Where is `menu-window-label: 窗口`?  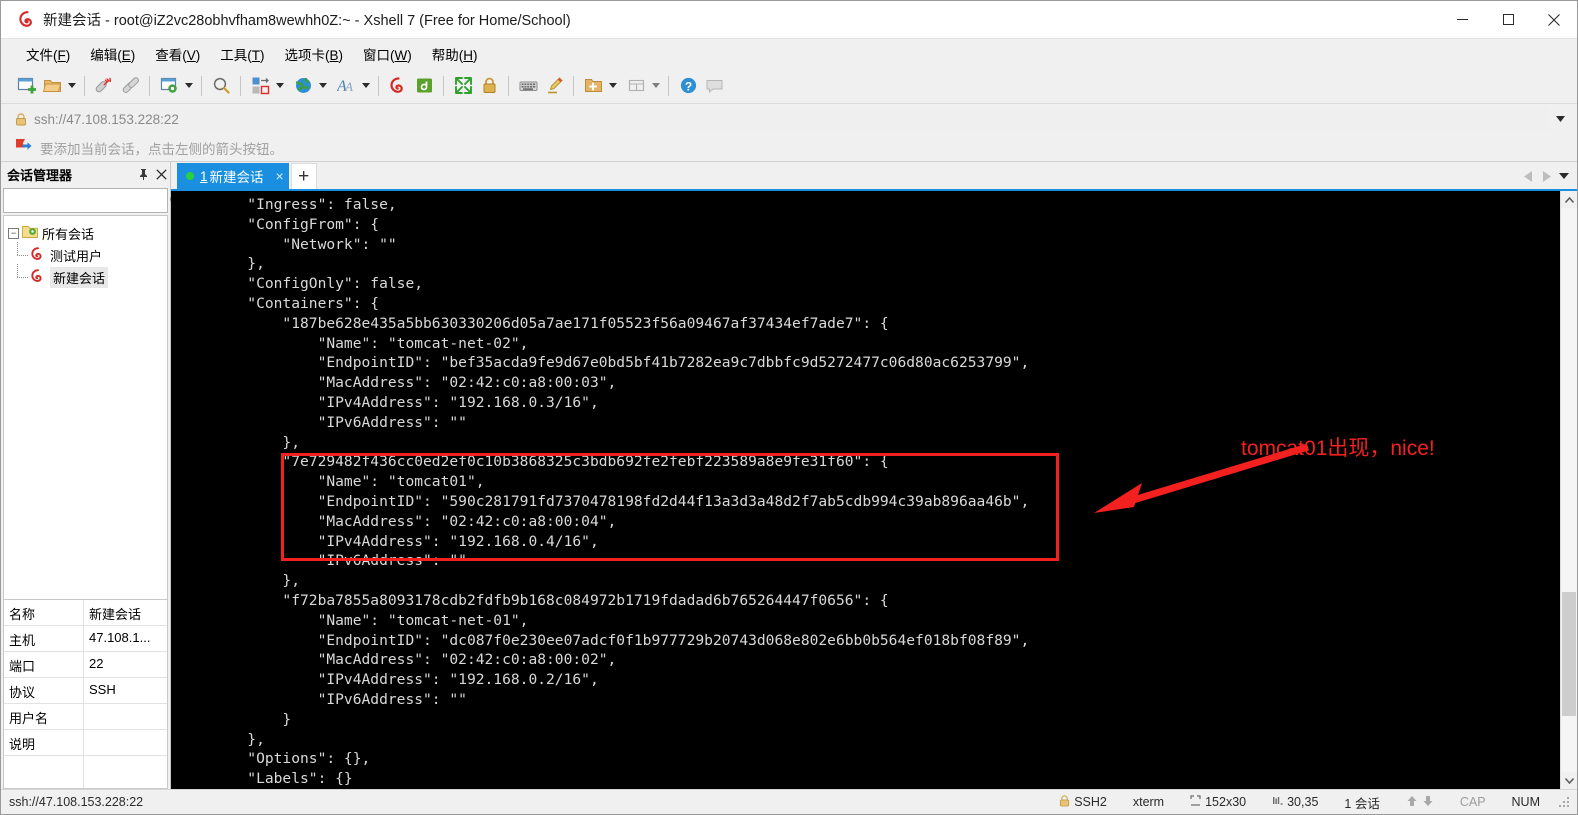 menu-window-label: 窗口 is located at coordinates (377, 55).